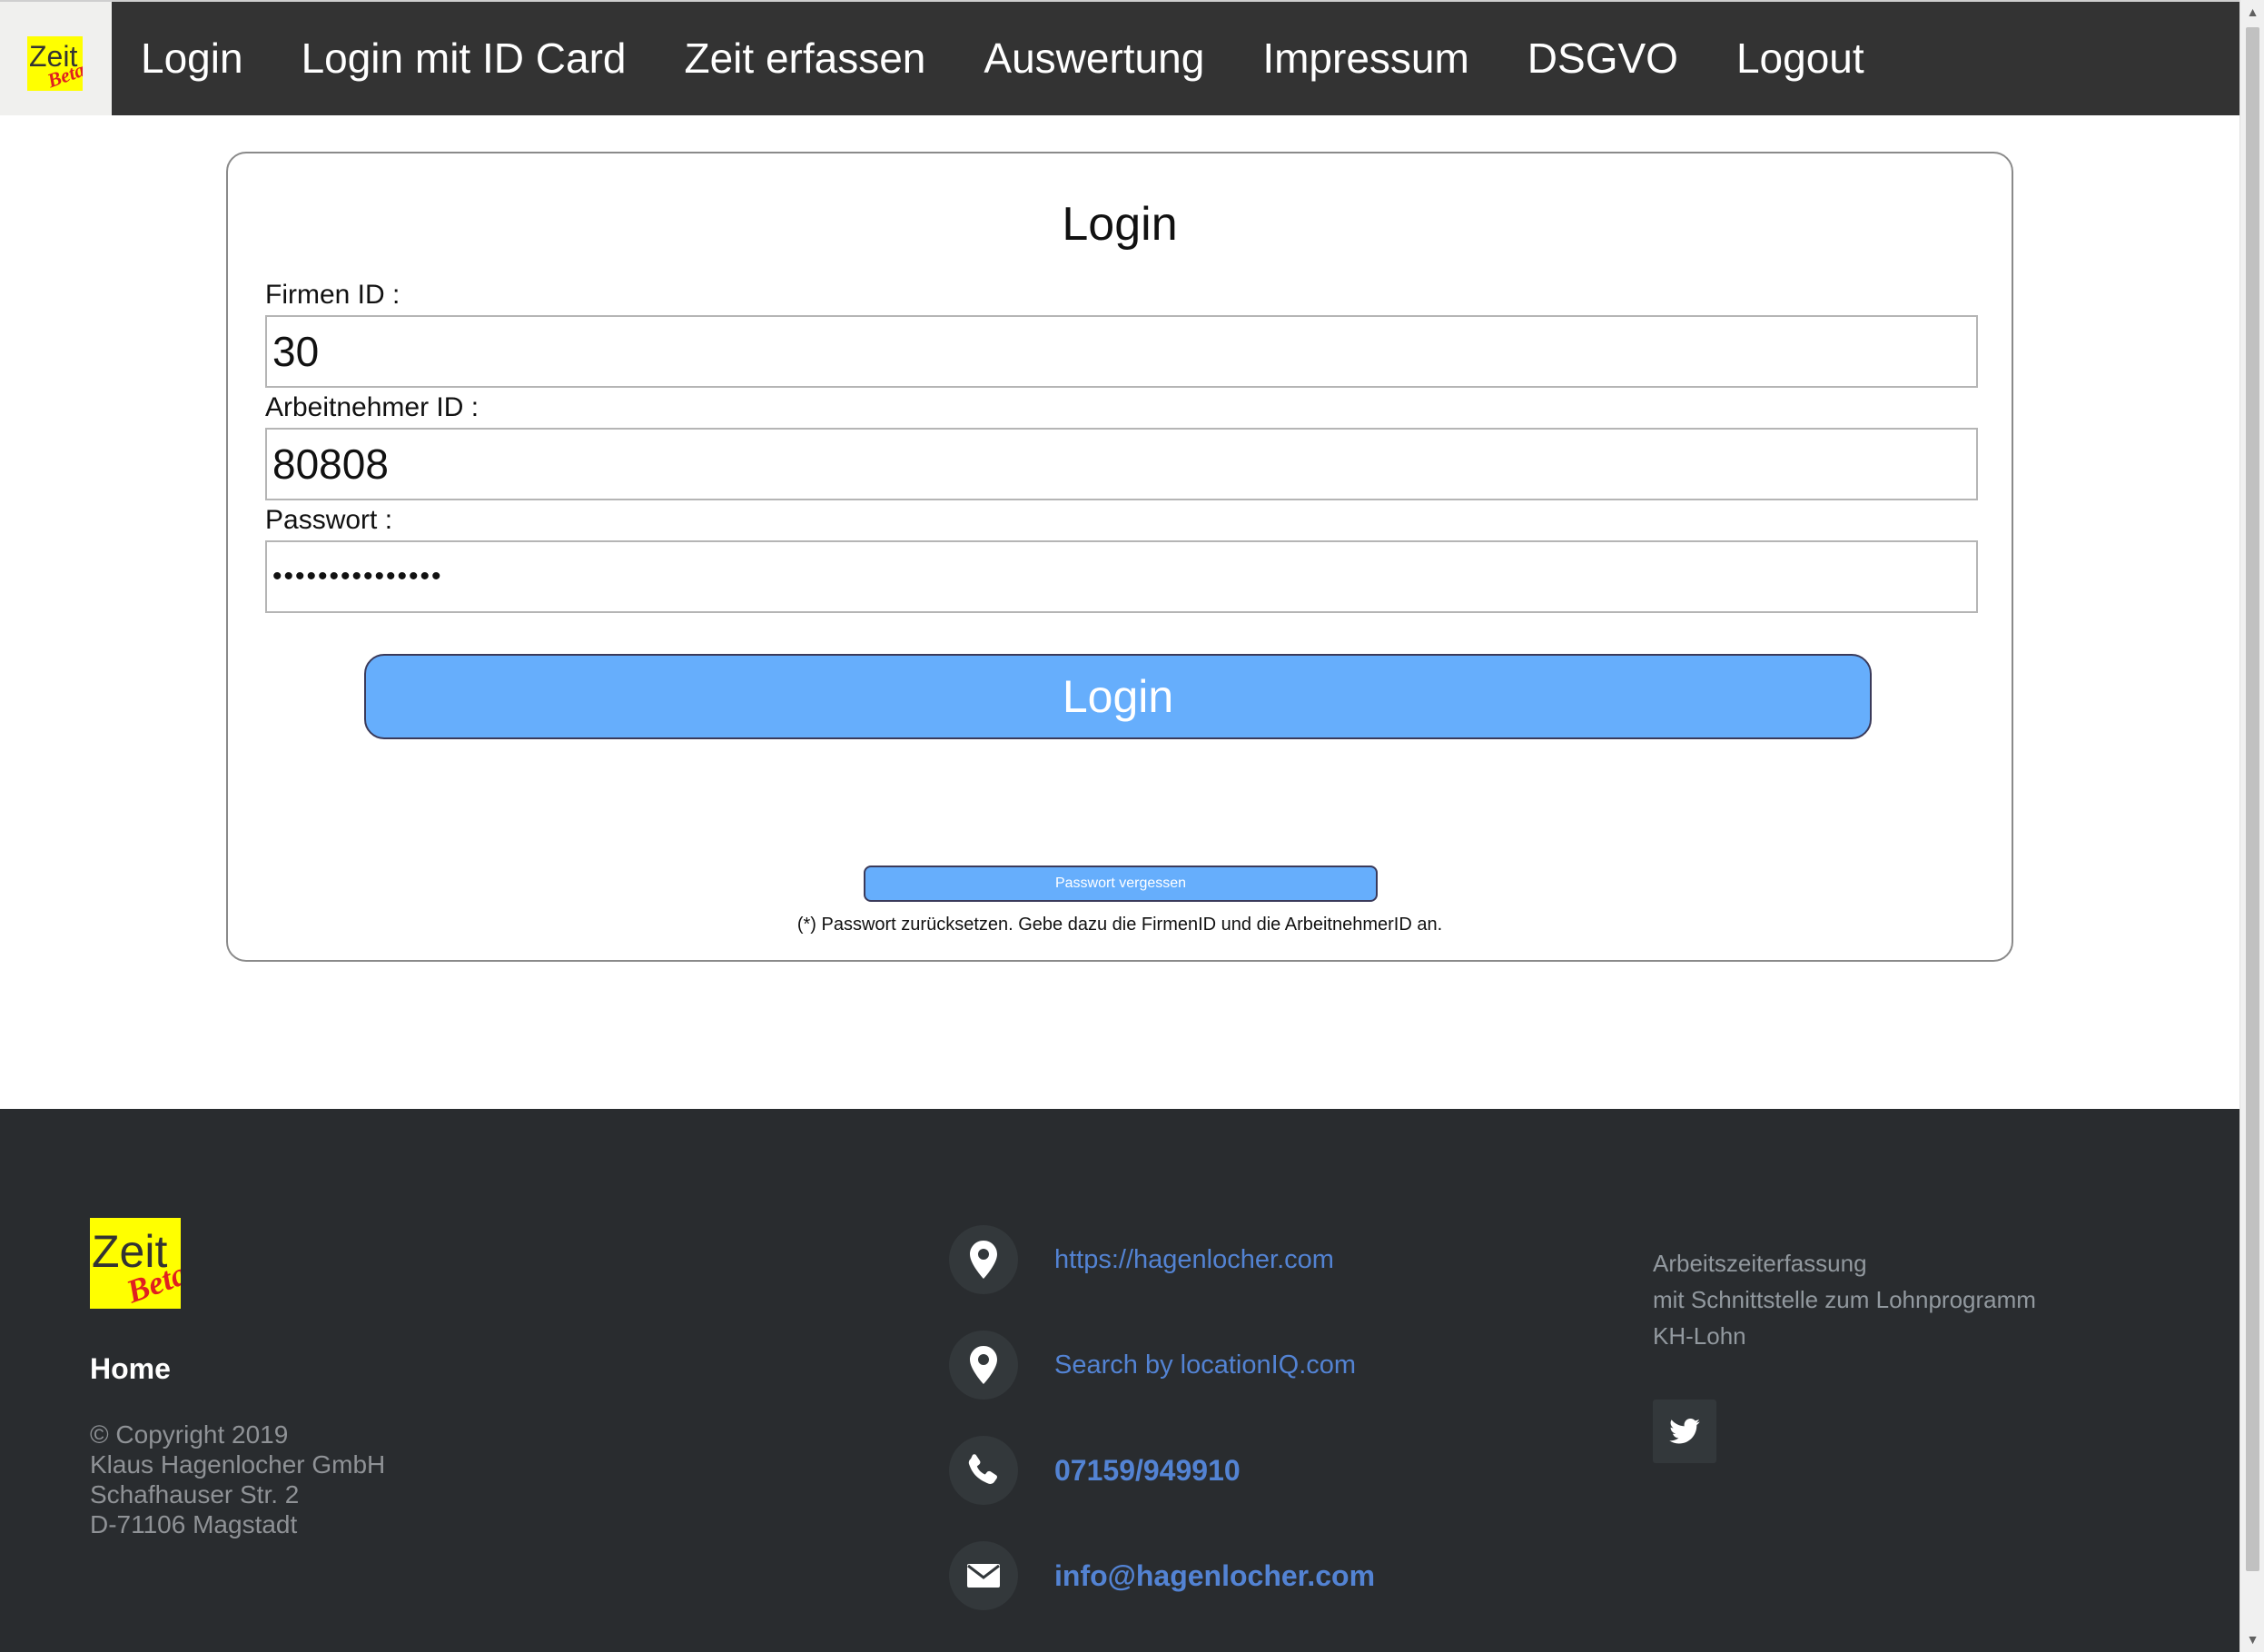 The width and height of the screenshot is (2264, 1652). Describe the element at coordinates (130, 1369) in the screenshot. I see `footer-home-link: Home` at that location.